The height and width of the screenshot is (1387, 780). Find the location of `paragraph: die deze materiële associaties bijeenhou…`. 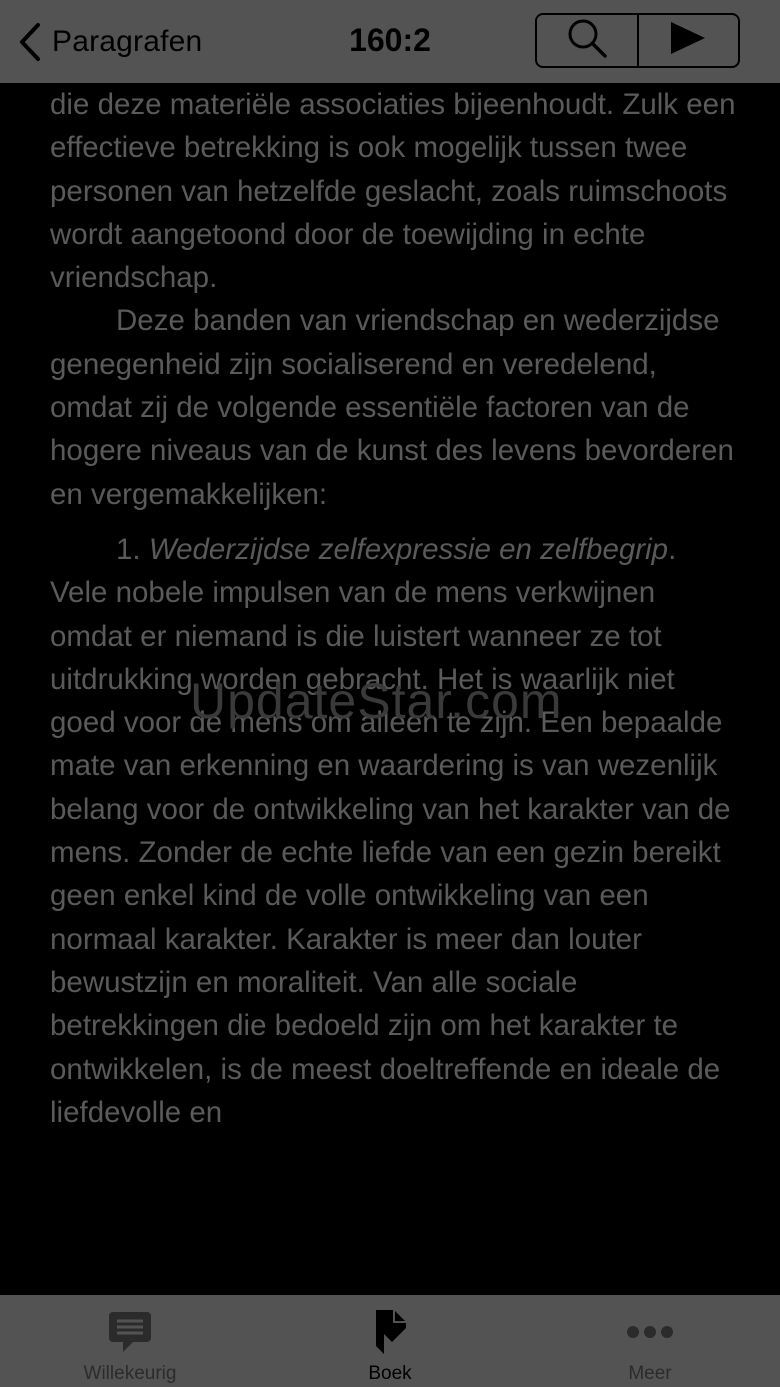

paragraph: die deze materiële associaties bijeenhou… is located at coordinates (393, 191).